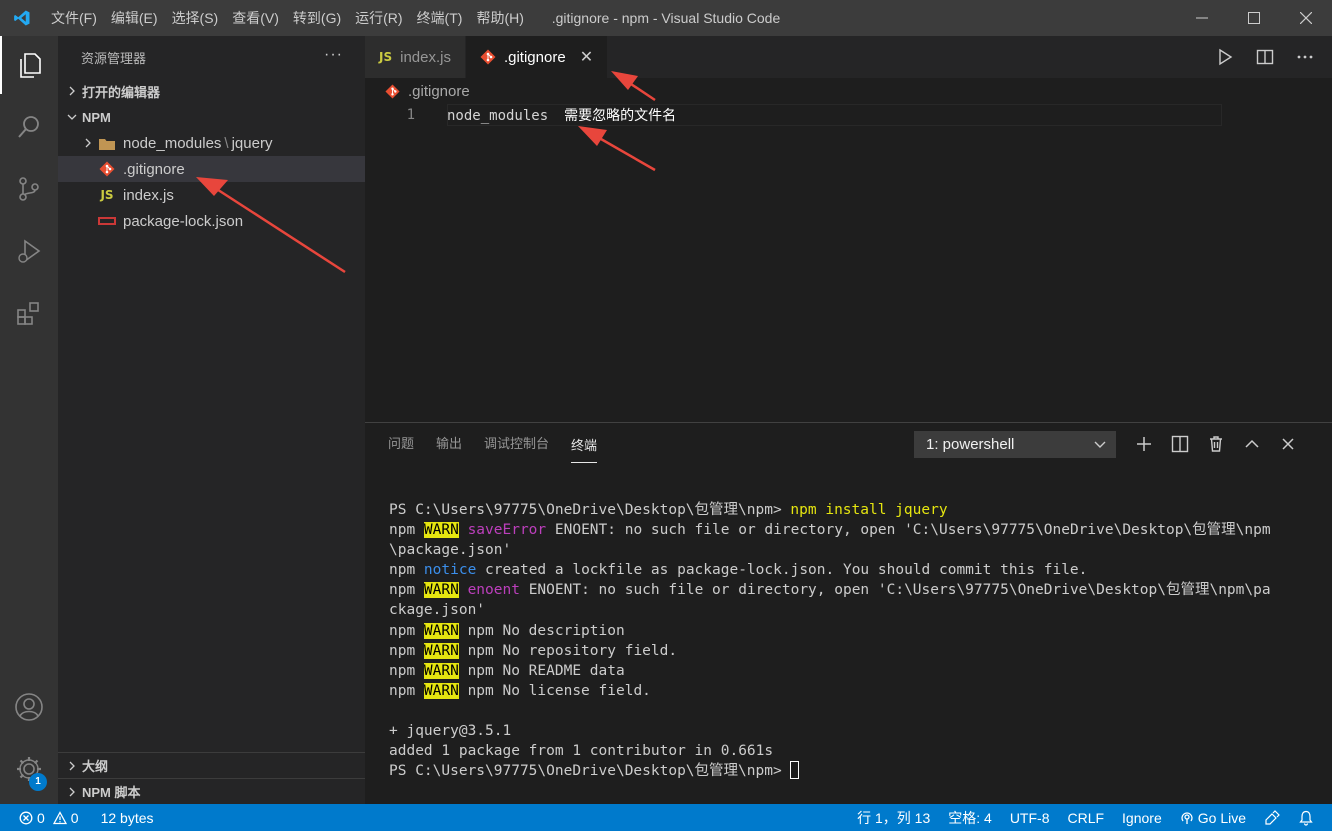  What do you see at coordinates (893, 818) in the screenshot?
I see `cursor-position-status: 行 1，列 13` at bounding box center [893, 818].